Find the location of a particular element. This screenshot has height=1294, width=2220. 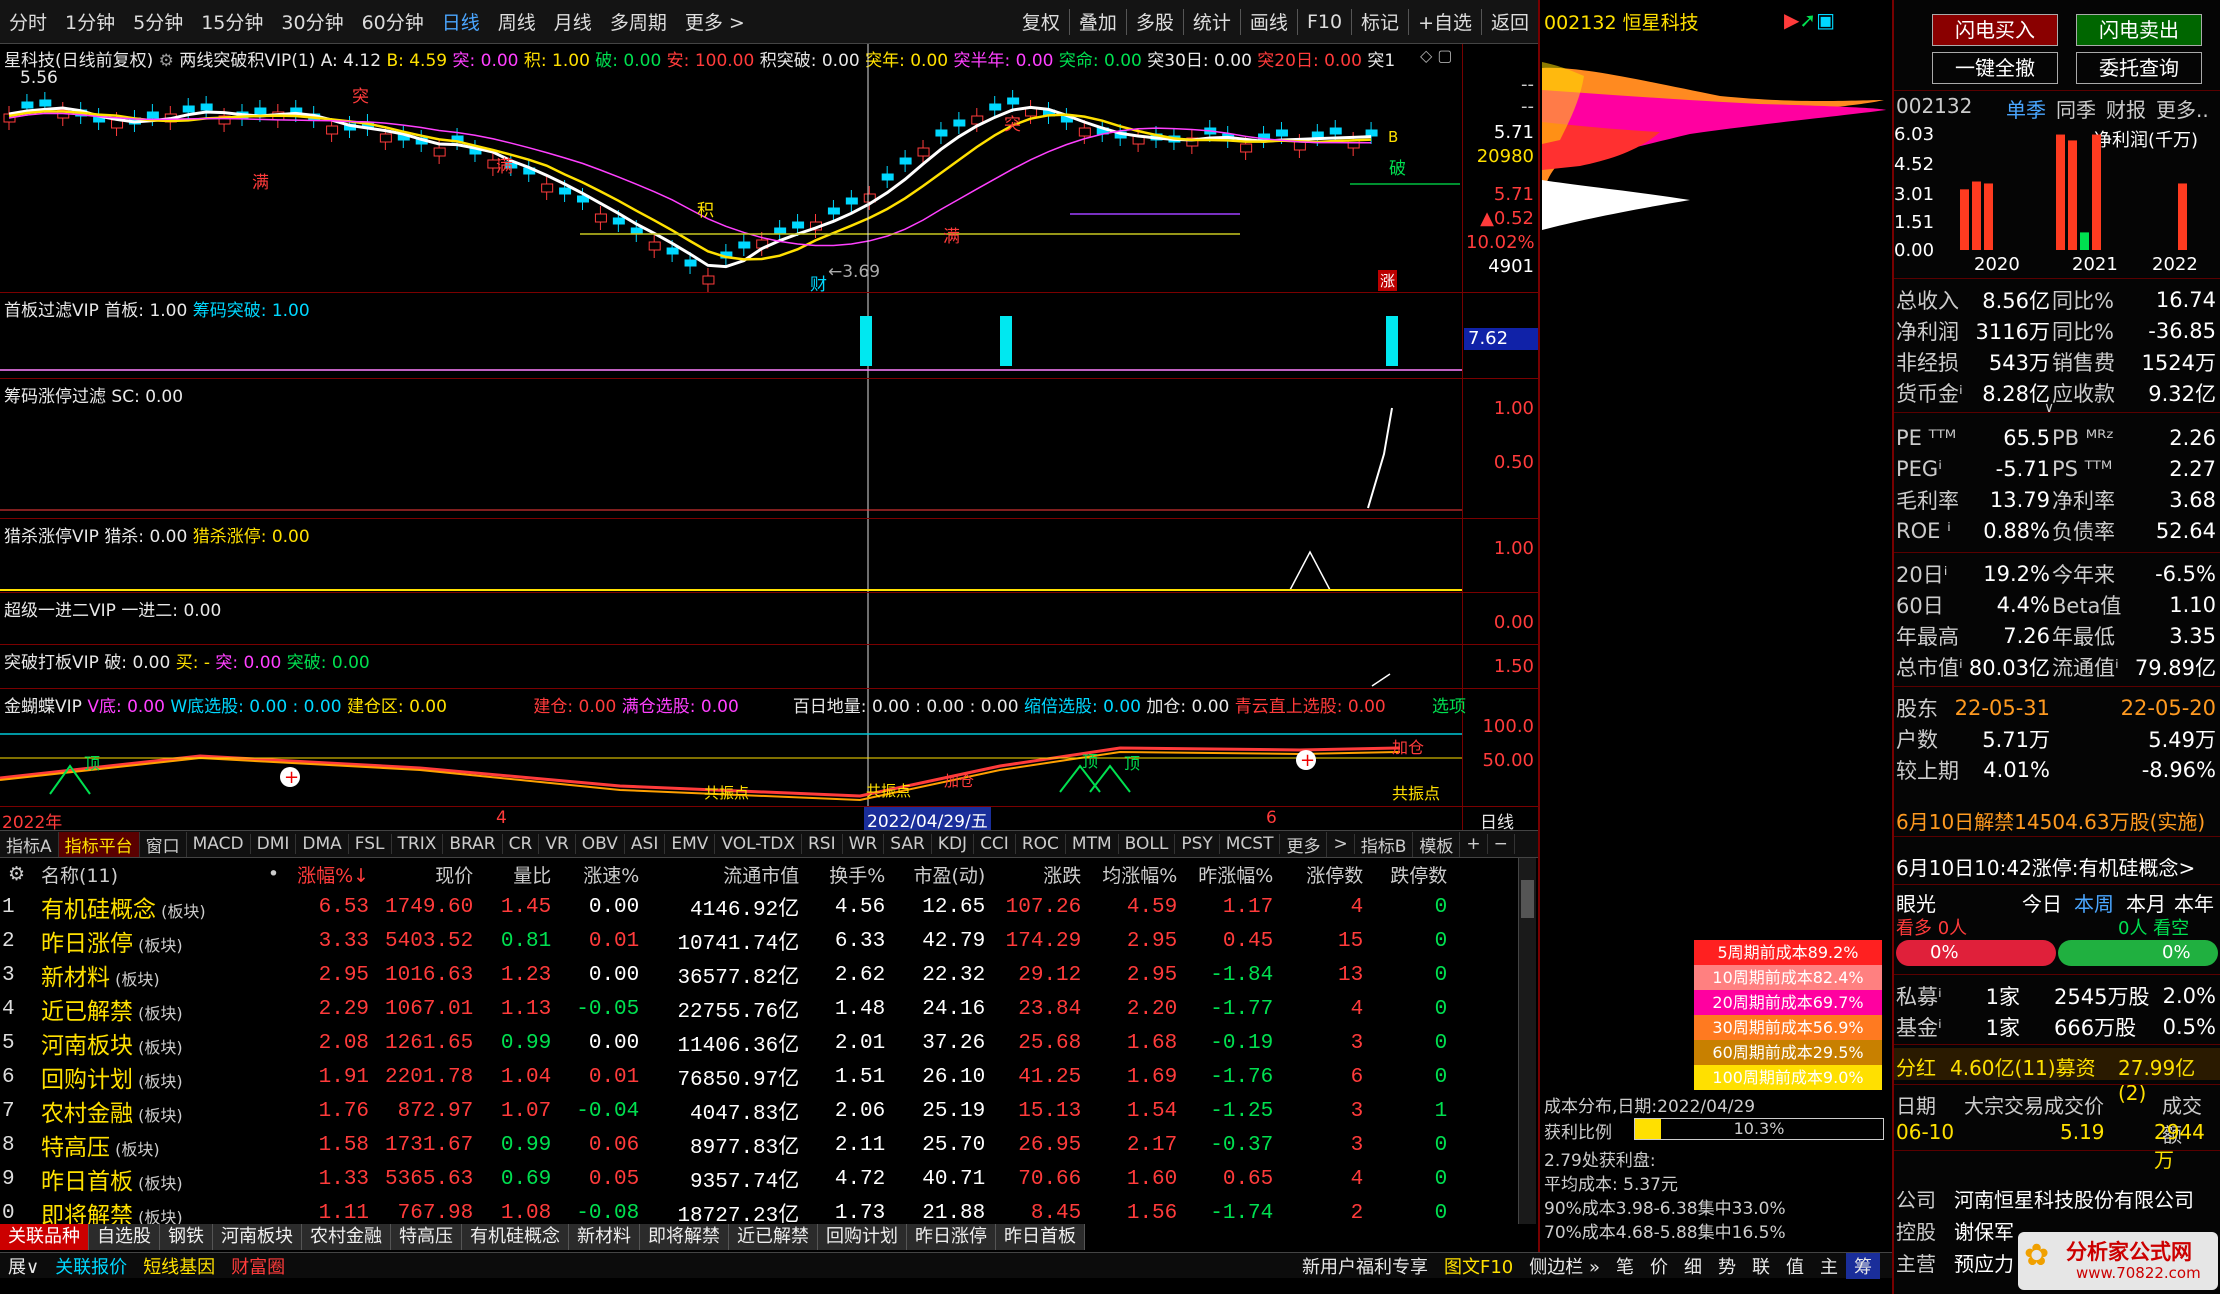

indicator-tab-20: ROC is located at coordinates (1041, 844).